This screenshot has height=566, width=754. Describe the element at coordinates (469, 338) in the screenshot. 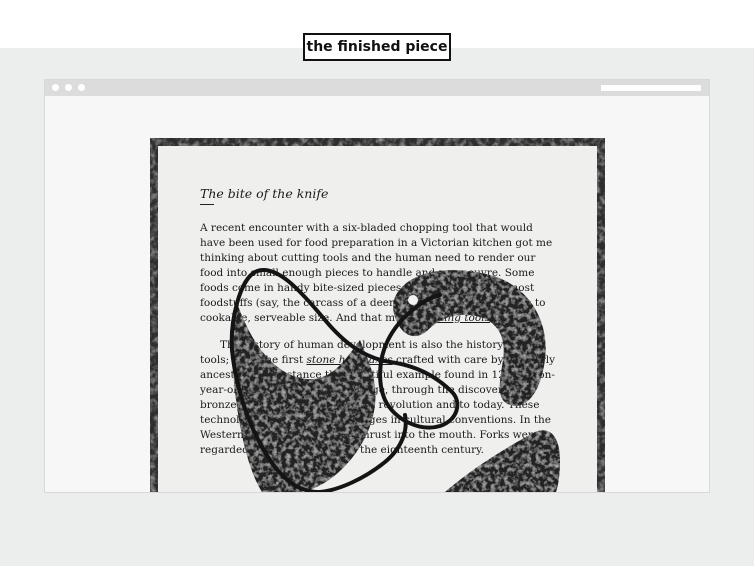

I see `textured-hook-shape` at that location.